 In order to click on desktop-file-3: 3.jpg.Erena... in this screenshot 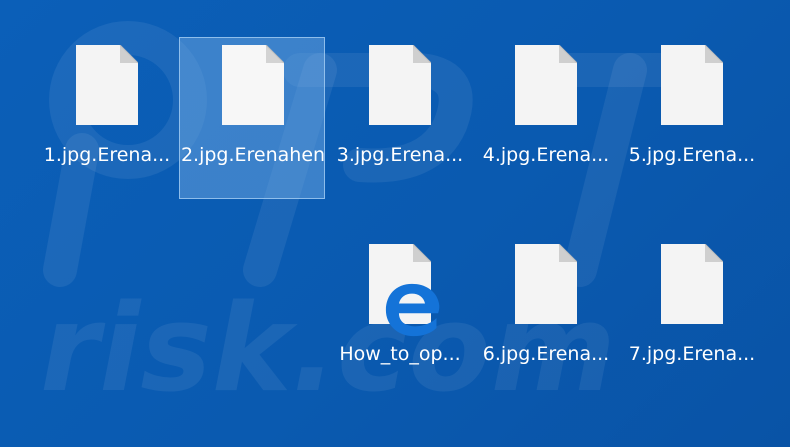, I will do `click(399, 118)`.